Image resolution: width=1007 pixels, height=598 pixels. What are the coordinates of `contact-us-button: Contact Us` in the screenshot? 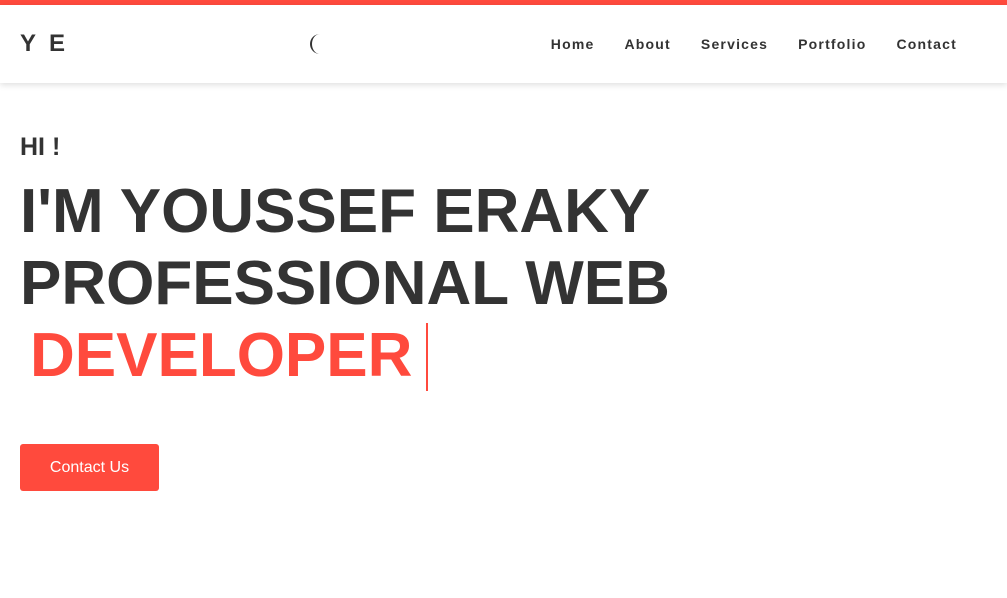 It's located at (89, 467).